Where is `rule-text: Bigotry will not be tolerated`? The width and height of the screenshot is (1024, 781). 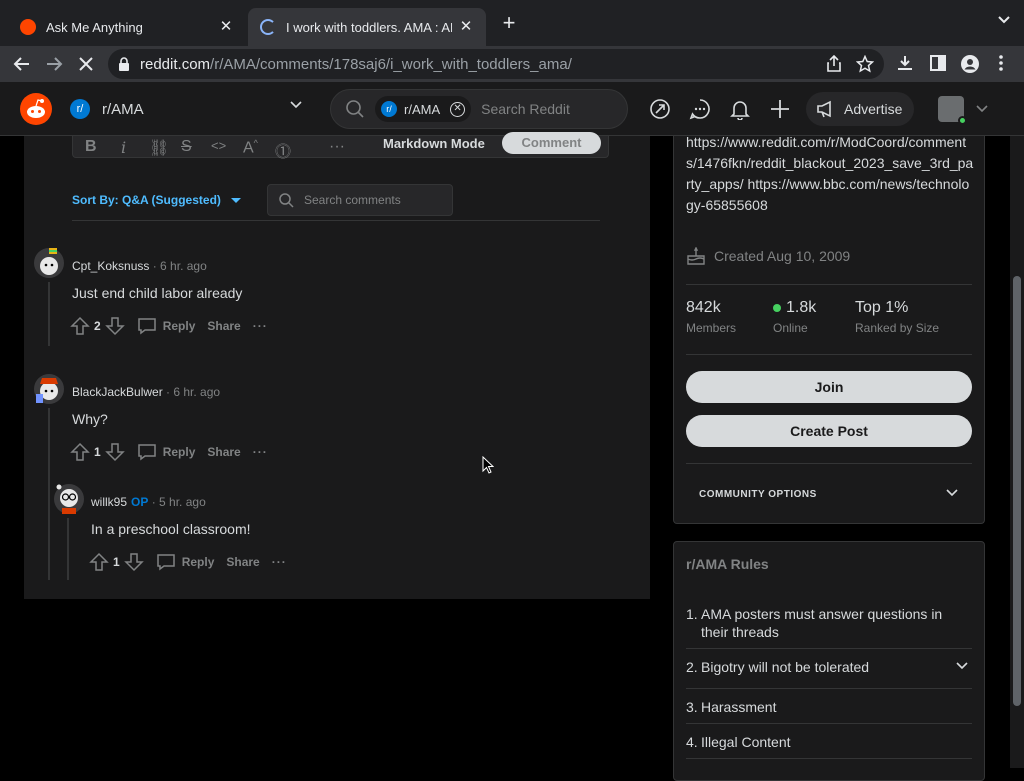 rule-text: Bigotry will not be tolerated is located at coordinates (785, 667).